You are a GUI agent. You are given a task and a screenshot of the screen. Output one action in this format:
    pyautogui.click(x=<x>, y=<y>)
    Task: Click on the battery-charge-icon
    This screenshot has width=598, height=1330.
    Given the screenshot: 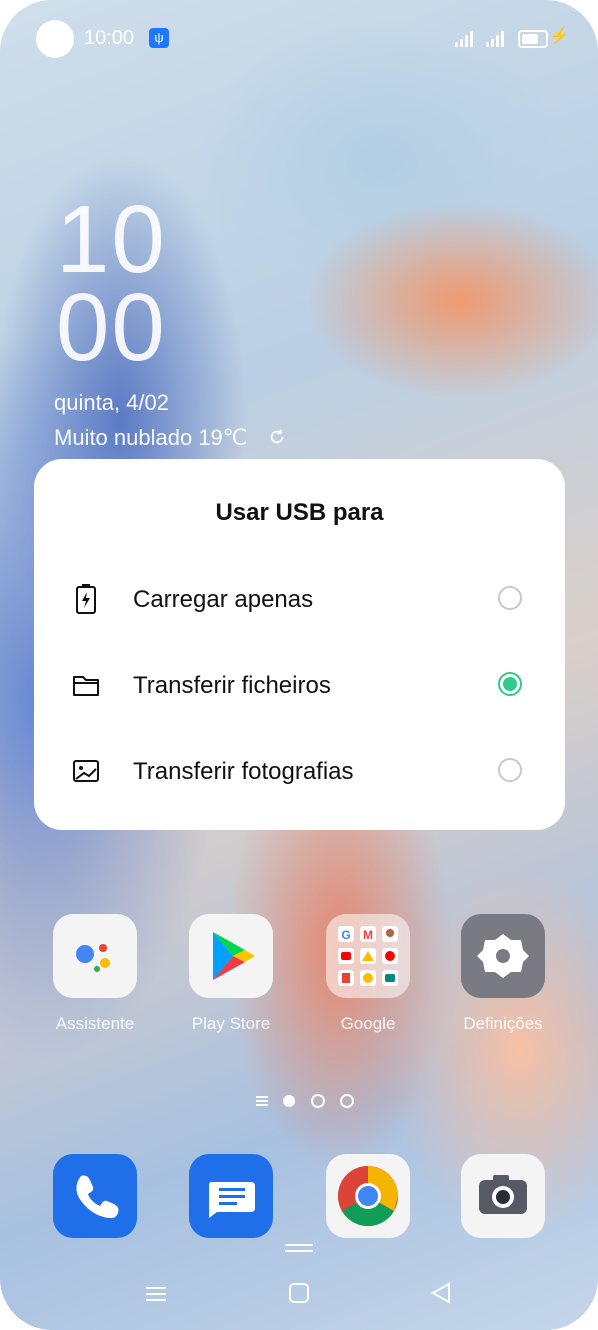 What is the action you would take?
    pyautogui.click(x=86, y=599)
    